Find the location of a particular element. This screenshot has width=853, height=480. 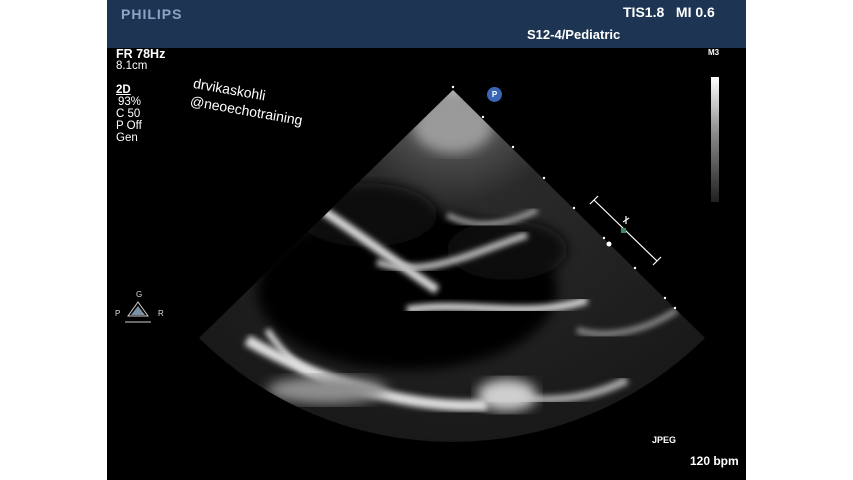

mode-label: 2D is located at coordinates (123, 90).